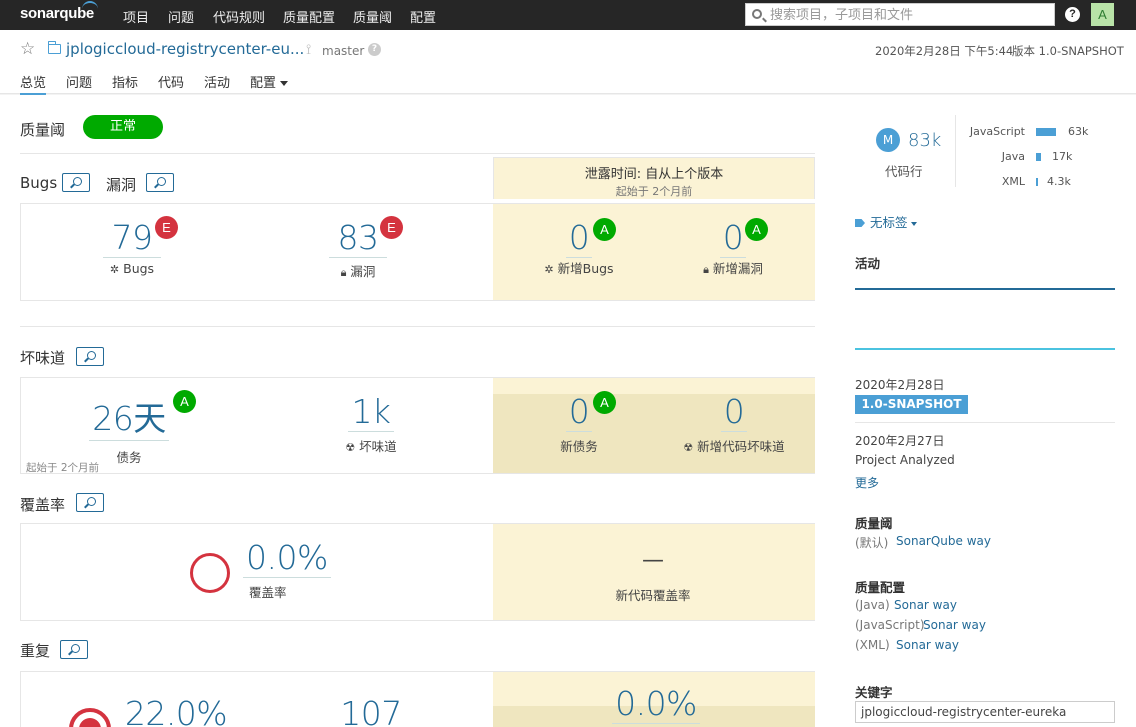  I want to click on lock-icon: 🔒︎, so click(706, 269).